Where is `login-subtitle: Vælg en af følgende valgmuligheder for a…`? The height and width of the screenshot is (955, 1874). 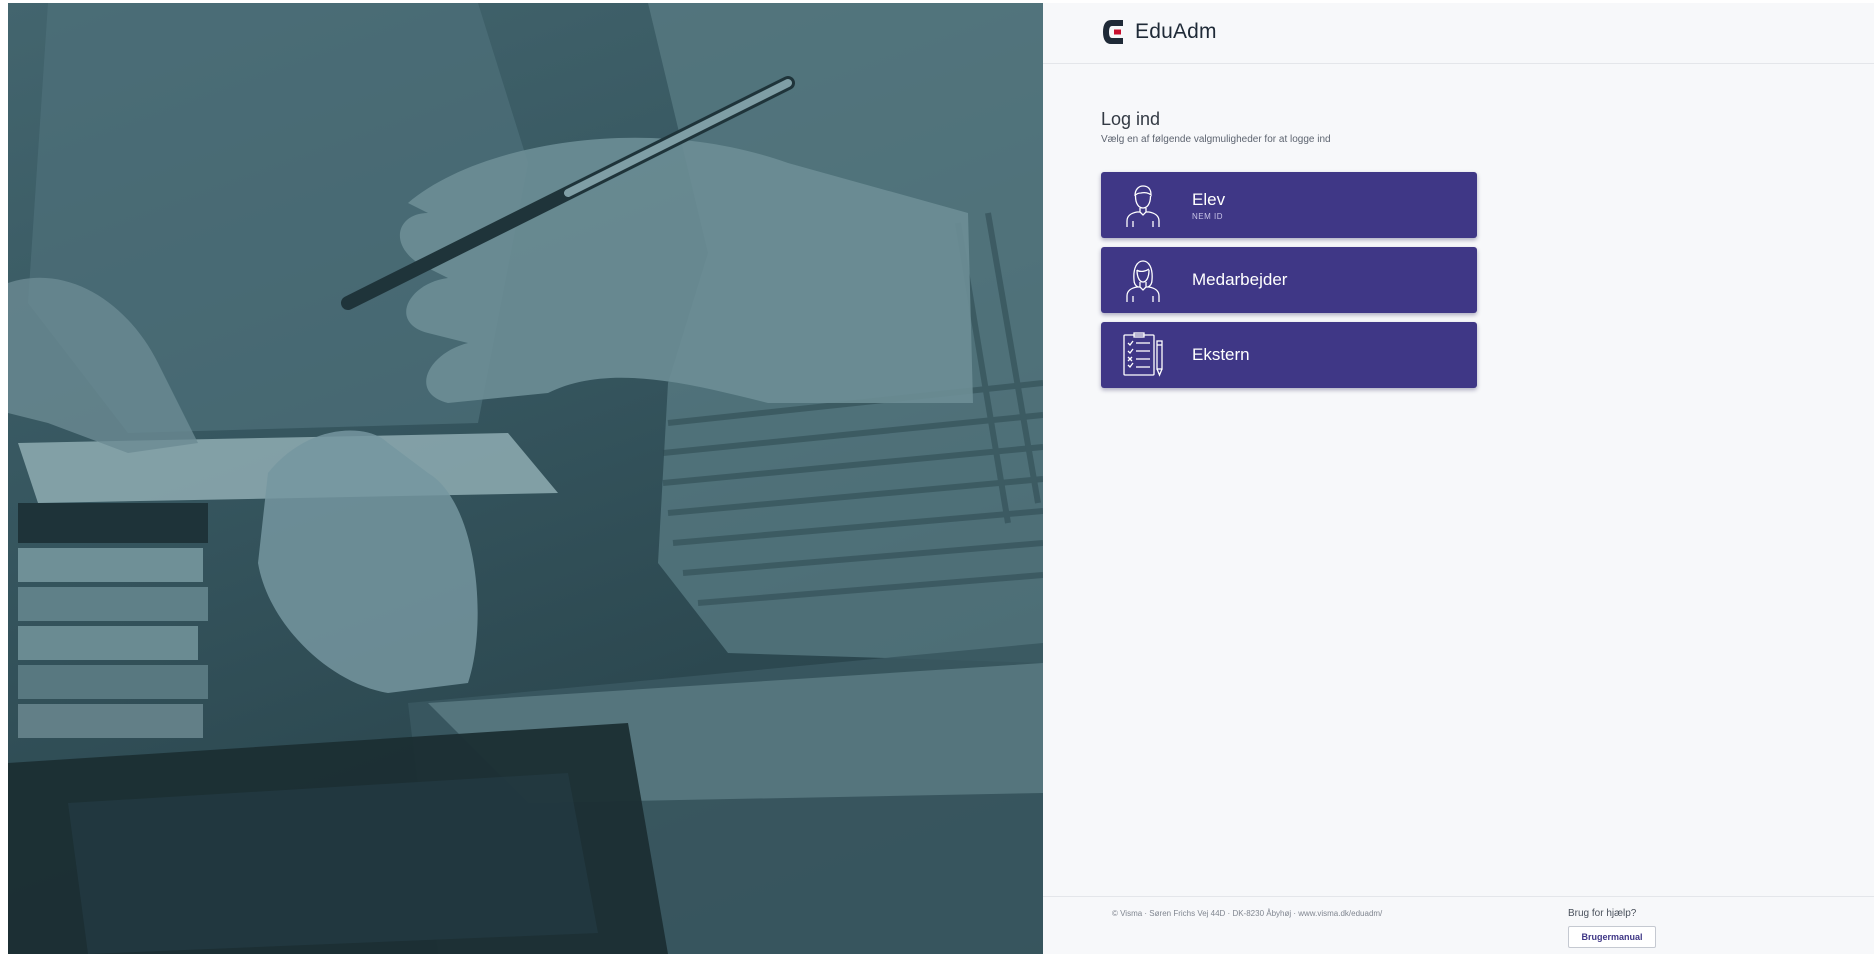 login-subtitle: Vælg en af følgende valgmuligheder for a… is located at coordinates (1216, 139).